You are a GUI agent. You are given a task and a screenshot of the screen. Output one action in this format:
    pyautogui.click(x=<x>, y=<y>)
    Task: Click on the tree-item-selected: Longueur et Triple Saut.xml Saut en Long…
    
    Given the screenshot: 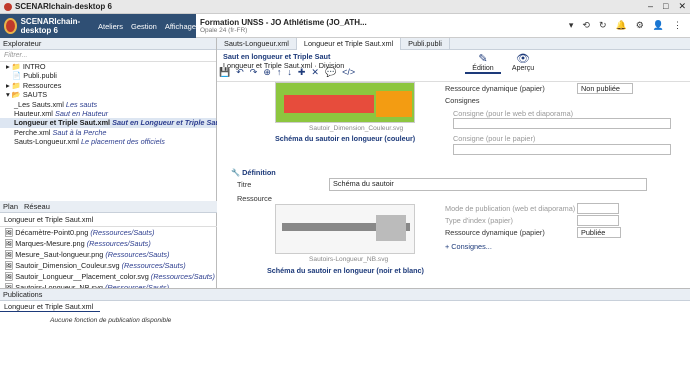 What is the action you would take?
    pyautogui.click(x=111, y=123)
    